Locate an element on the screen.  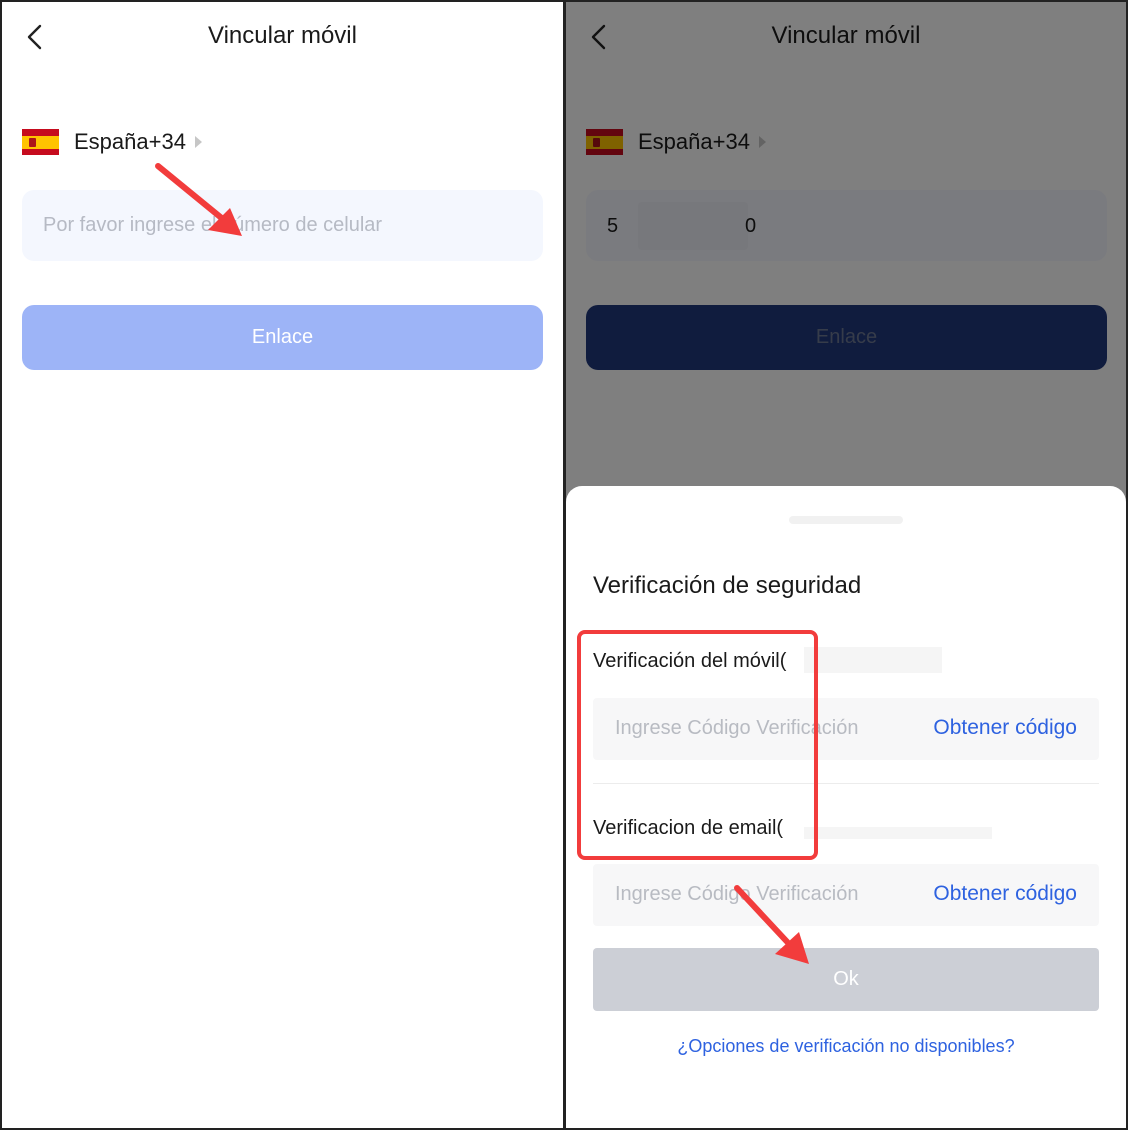
ok-button: Ok is located at coordinates (846, 979).